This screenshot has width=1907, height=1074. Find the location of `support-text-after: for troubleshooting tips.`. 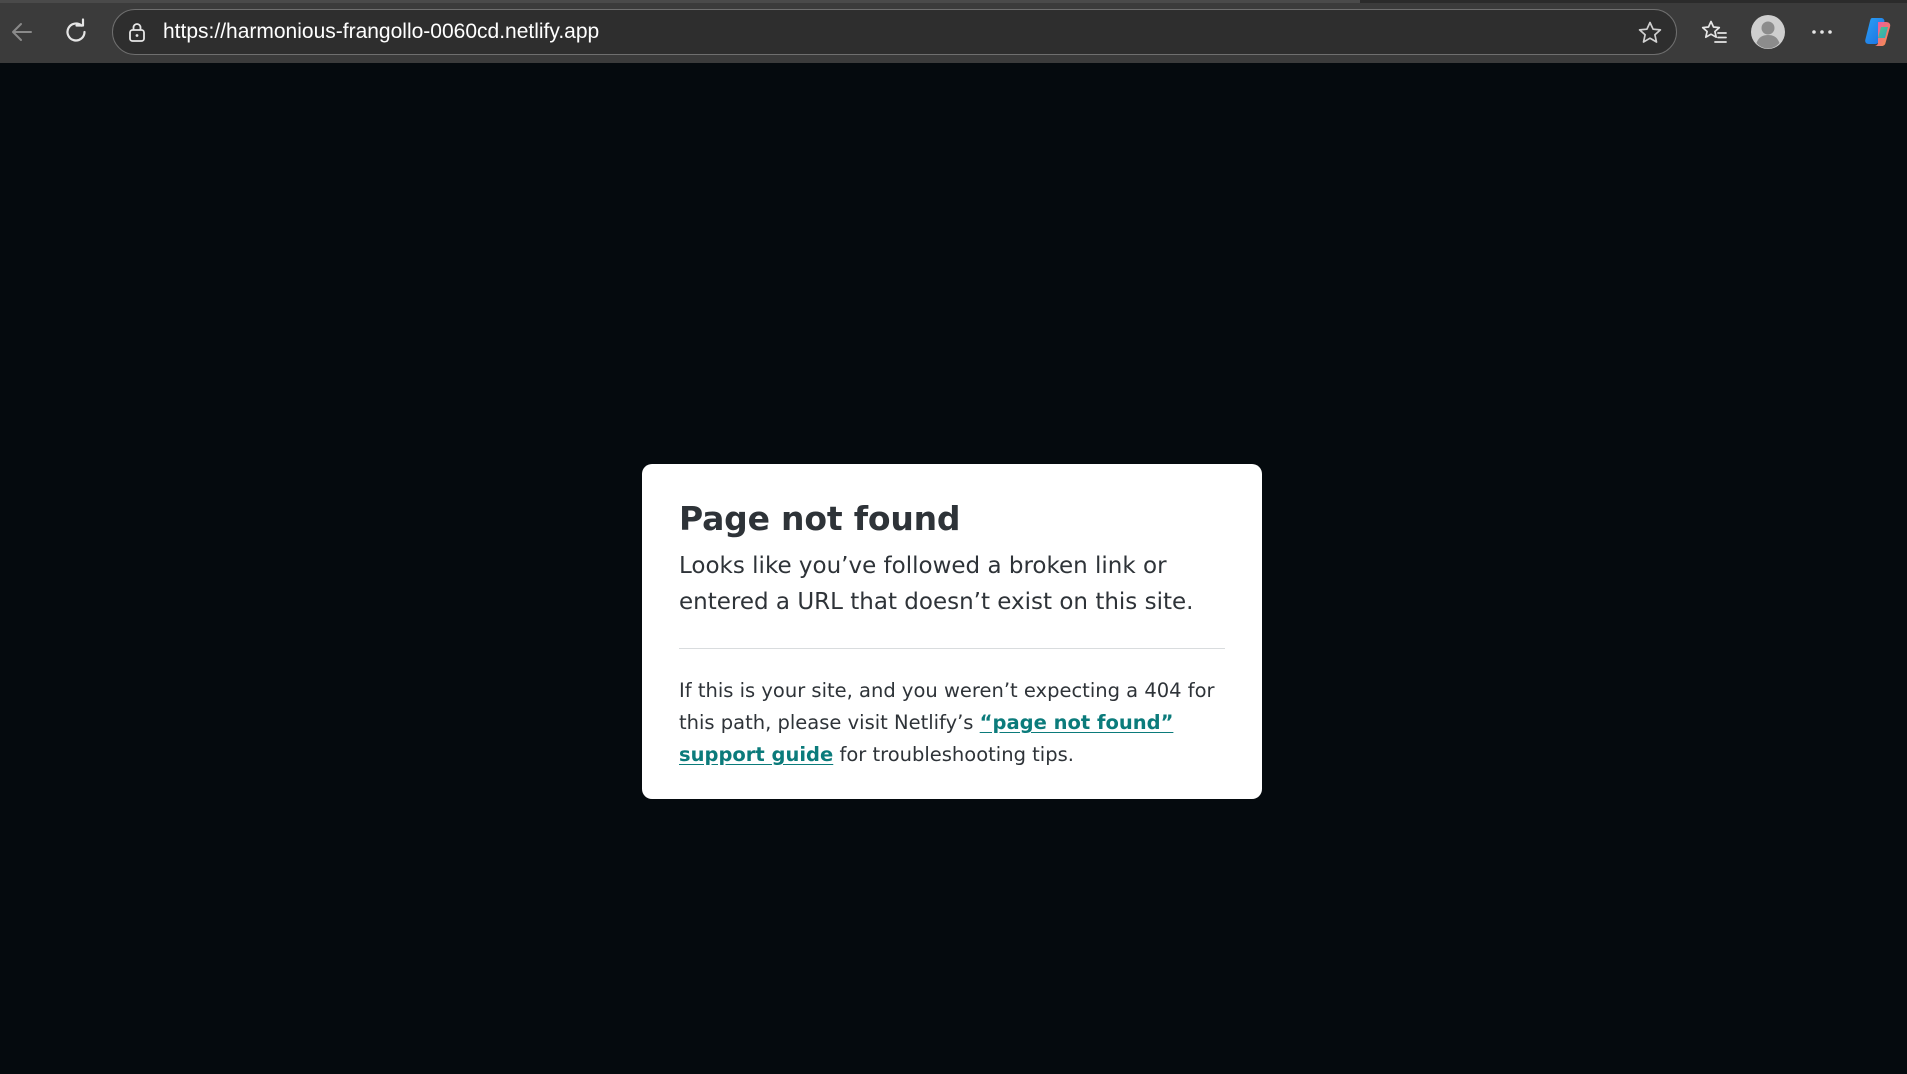

support-text-after: for troubleshooting tips. is located at coordinates (953, 754).